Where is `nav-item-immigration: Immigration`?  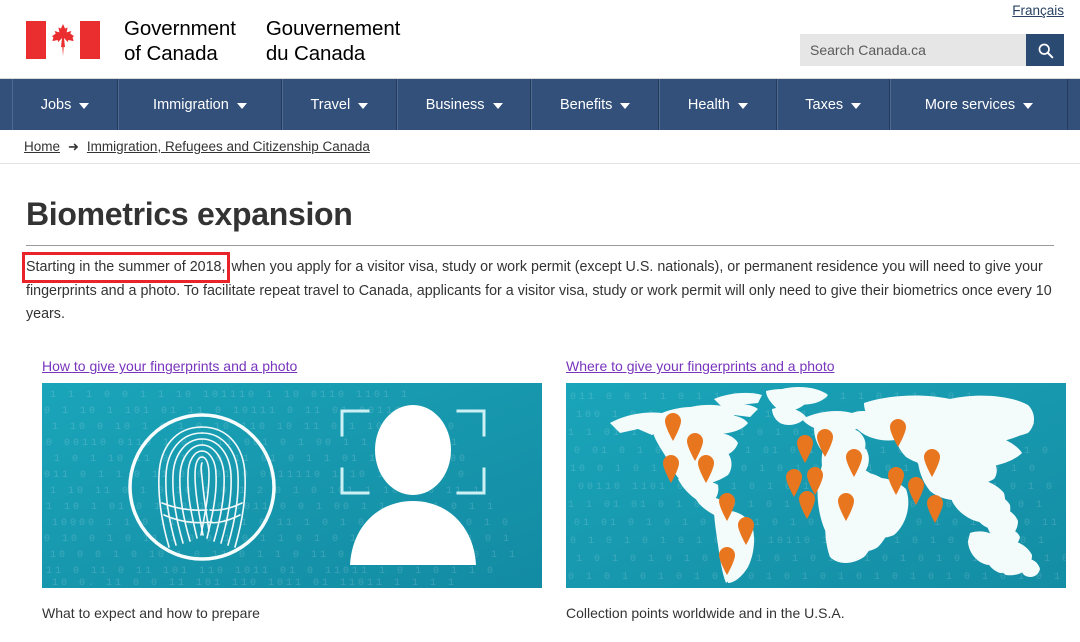 nav-item-immigration: Immigration is located at coordinates (200, 104).